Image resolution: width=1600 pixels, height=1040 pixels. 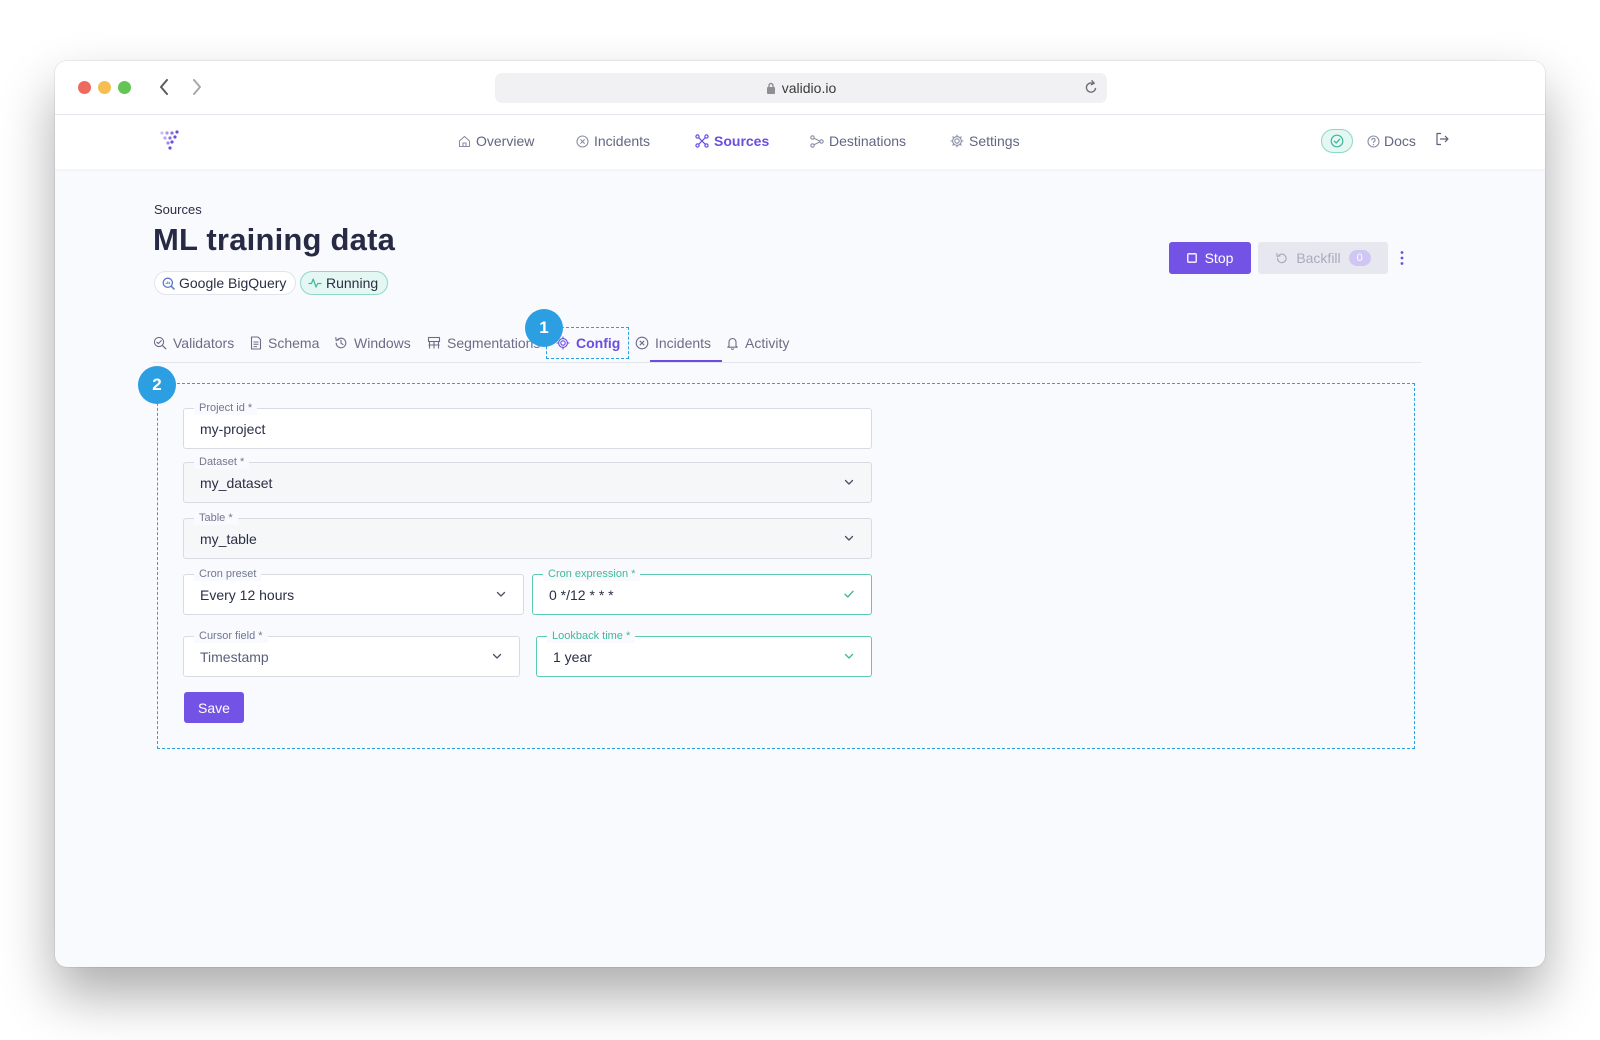 What do you see at coordinates (197, 87) in the screenshot?
I see `forward-arrow-icon` at bounding box center [197, 87].